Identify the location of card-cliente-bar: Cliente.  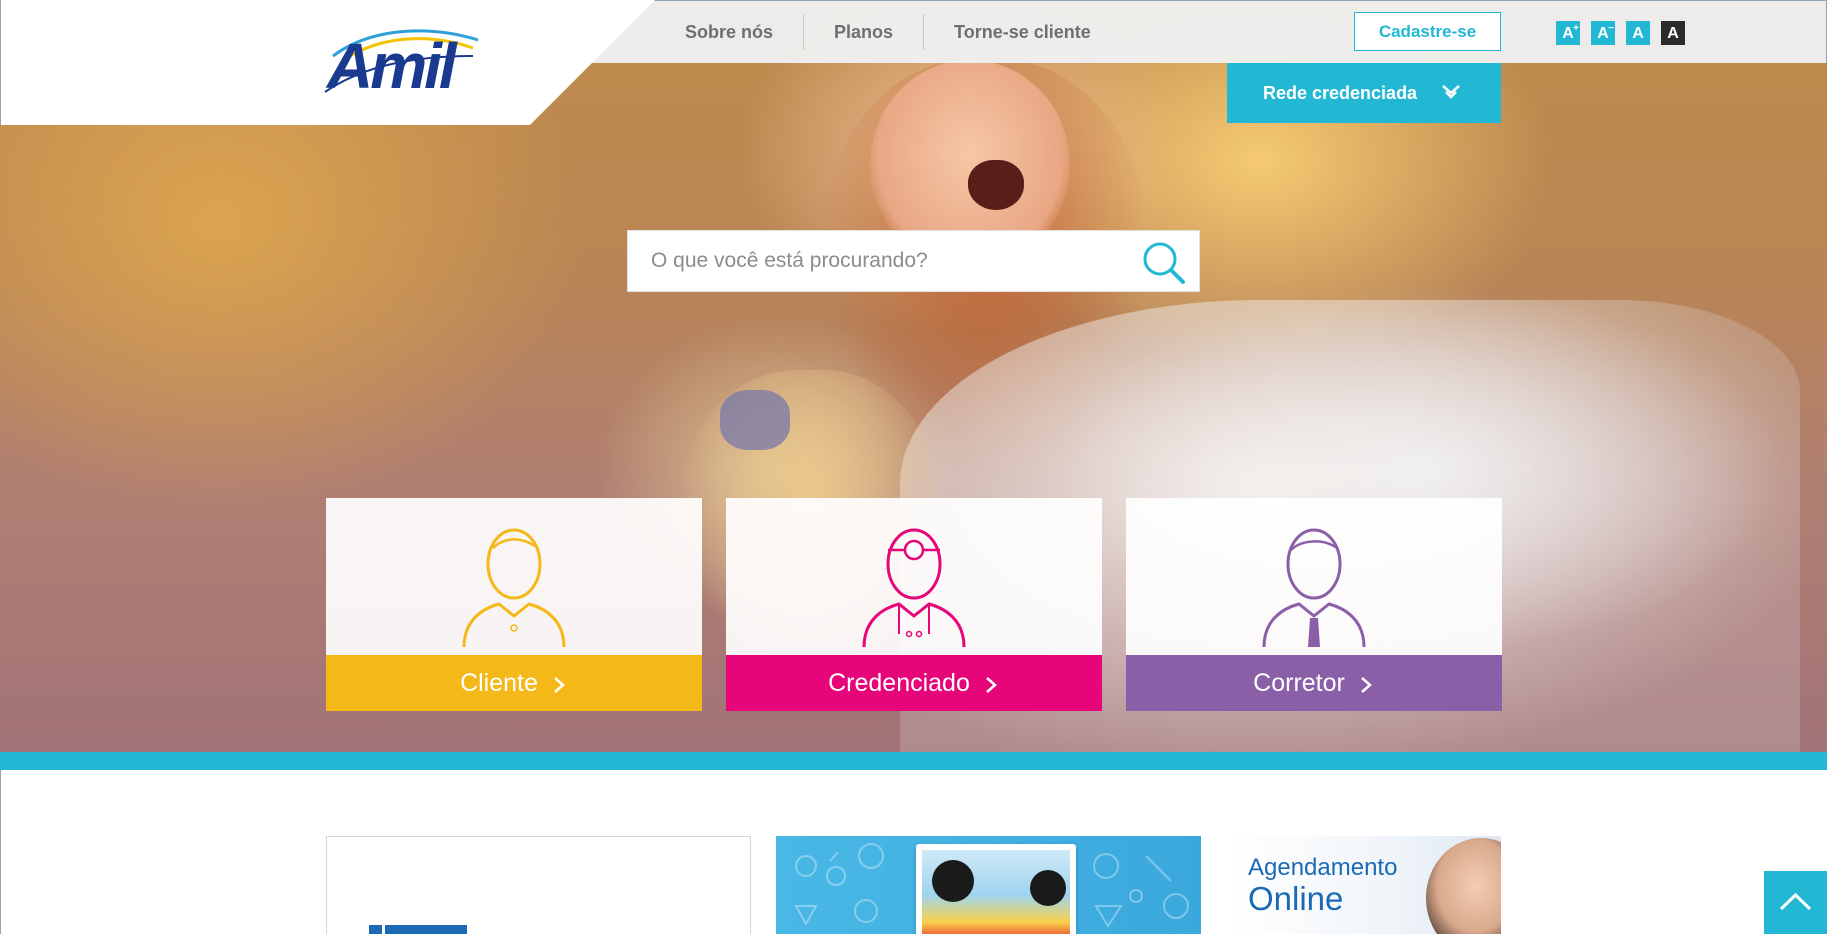
(514, 683).